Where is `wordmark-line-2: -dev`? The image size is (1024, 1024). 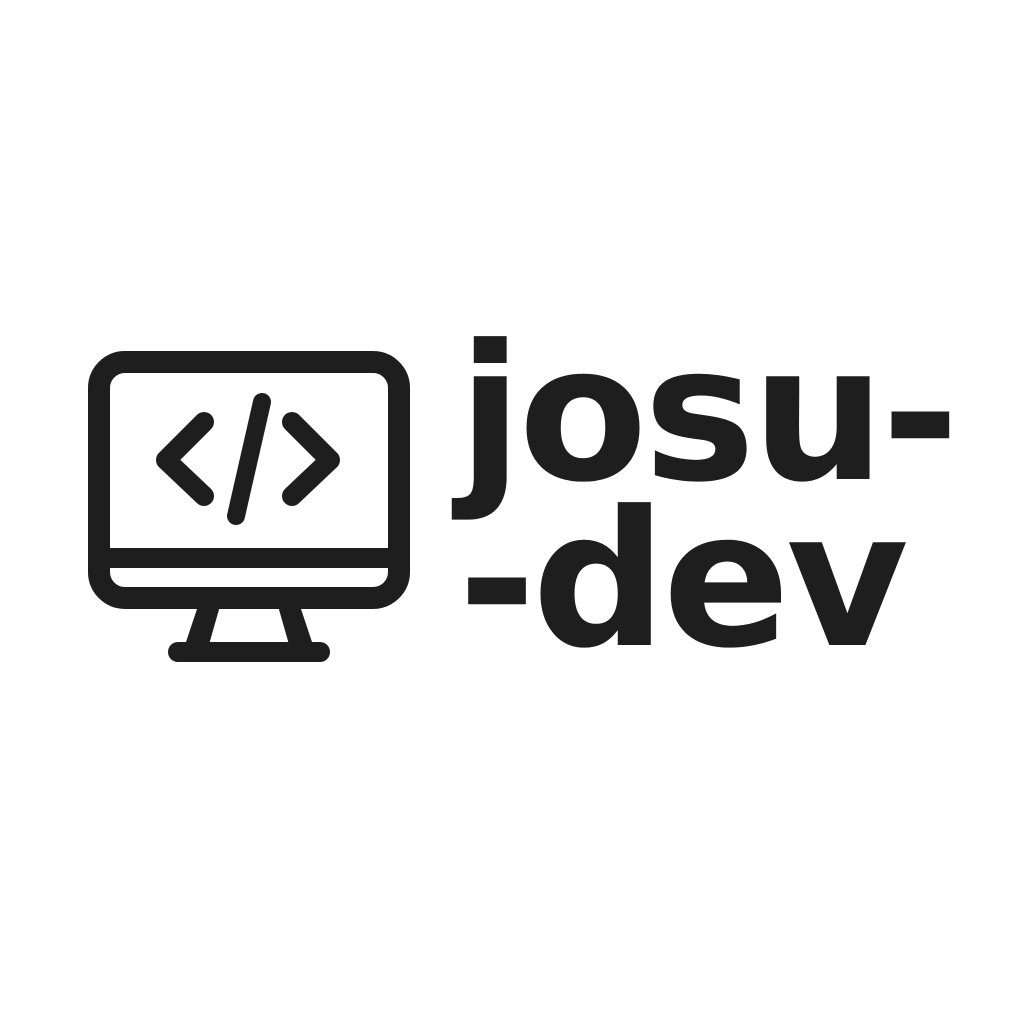
wordmark-line-2: -dev is located at coordinates (683, 580).